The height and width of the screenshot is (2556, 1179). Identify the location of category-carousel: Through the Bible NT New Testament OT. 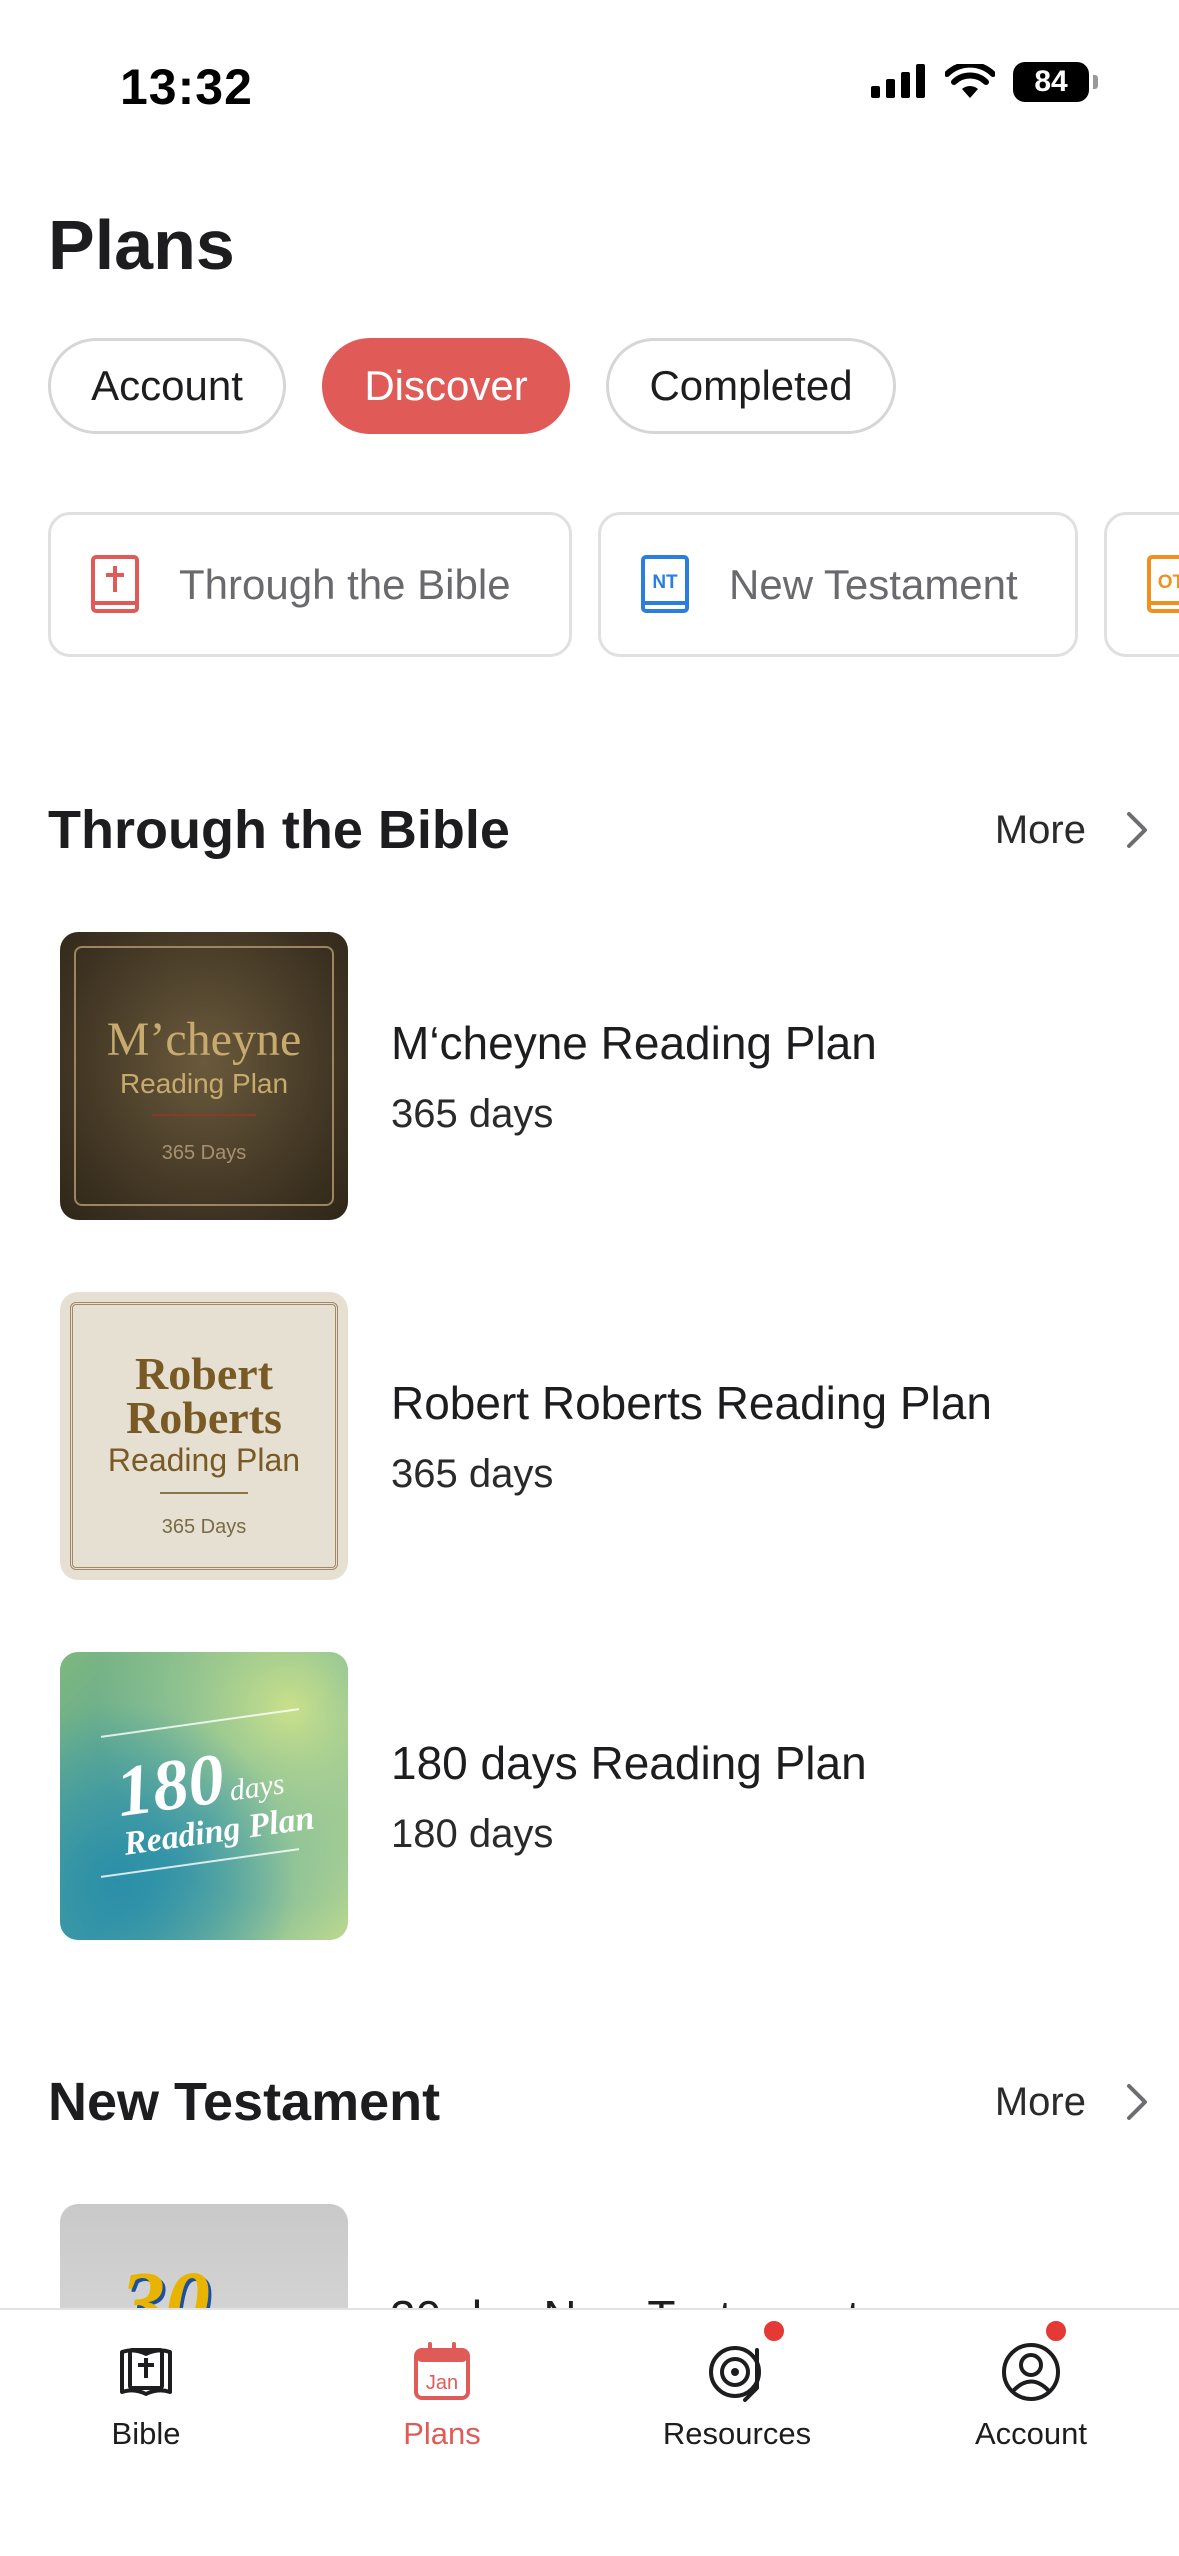
(613, 584).